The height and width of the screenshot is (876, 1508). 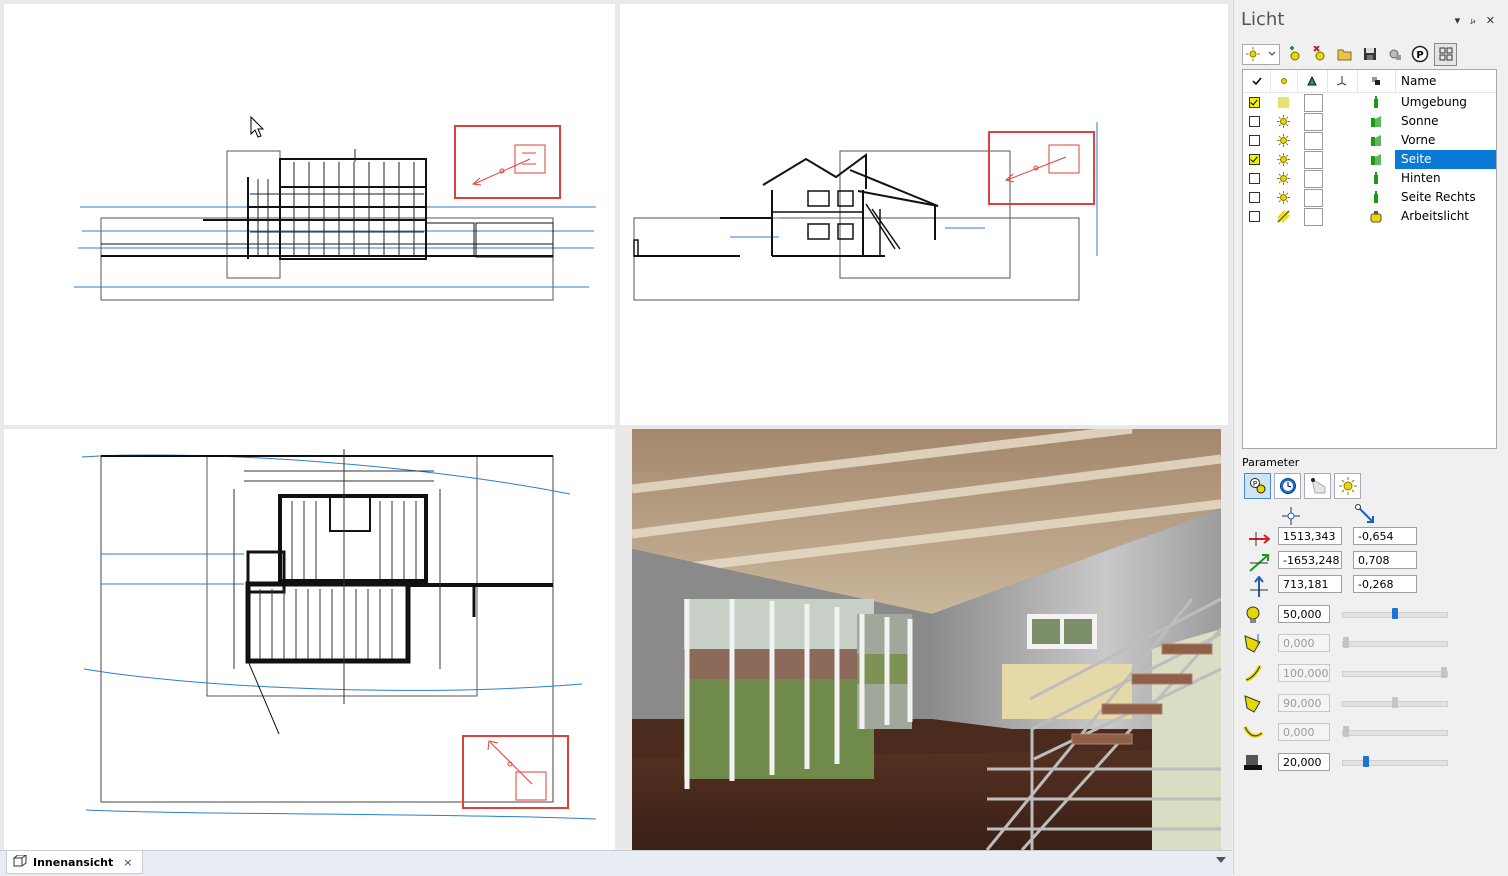 I want to click on tab-sun, so click(x=1347, y=486).